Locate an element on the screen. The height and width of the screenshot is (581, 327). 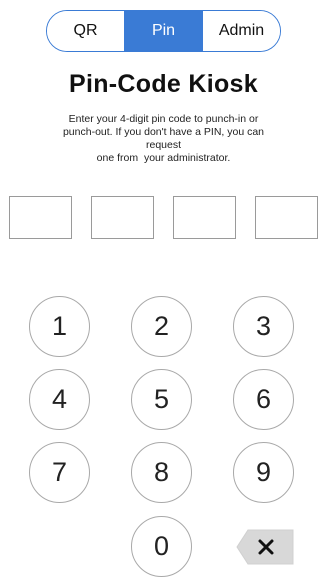
key-4-button: 4 is located at coordinates (59, 399).